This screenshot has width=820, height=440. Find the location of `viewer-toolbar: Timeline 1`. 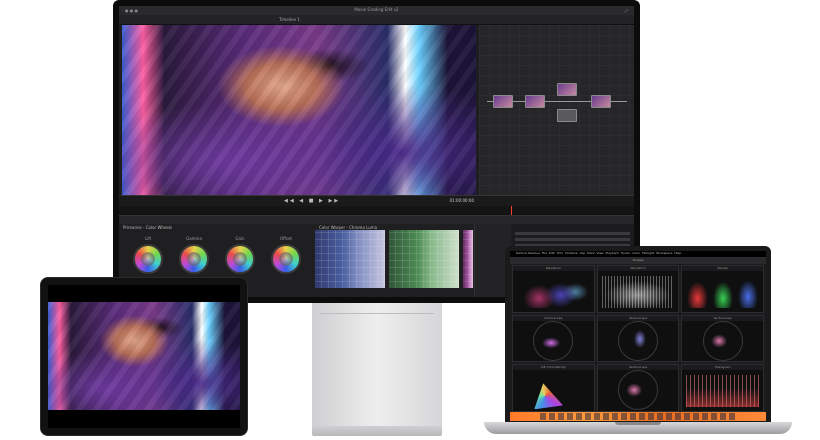

viewer-toolbar: Timeline 1 is located at coordinates (376, 20).